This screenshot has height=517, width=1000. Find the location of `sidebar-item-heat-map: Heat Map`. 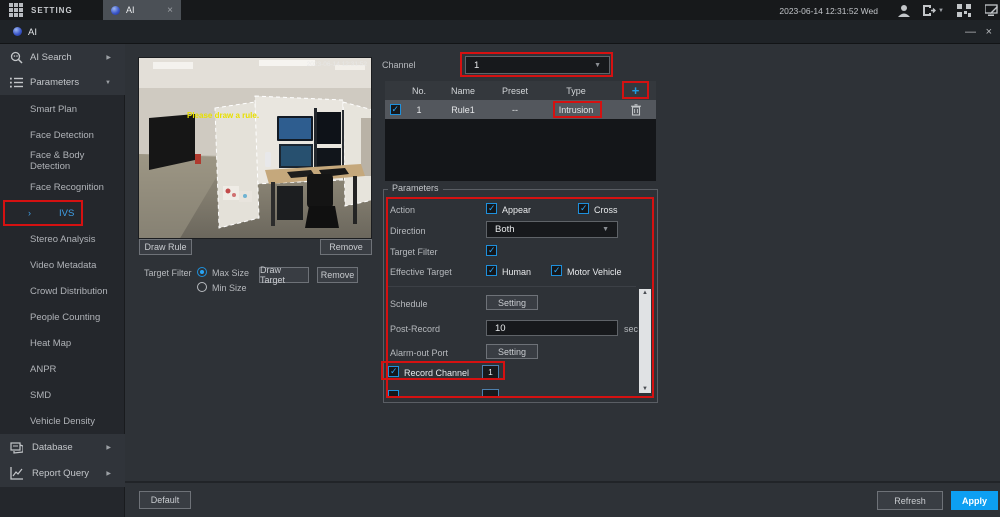

sidebar-item-heat-map: Heat Map is located at coordinates (62, 343).